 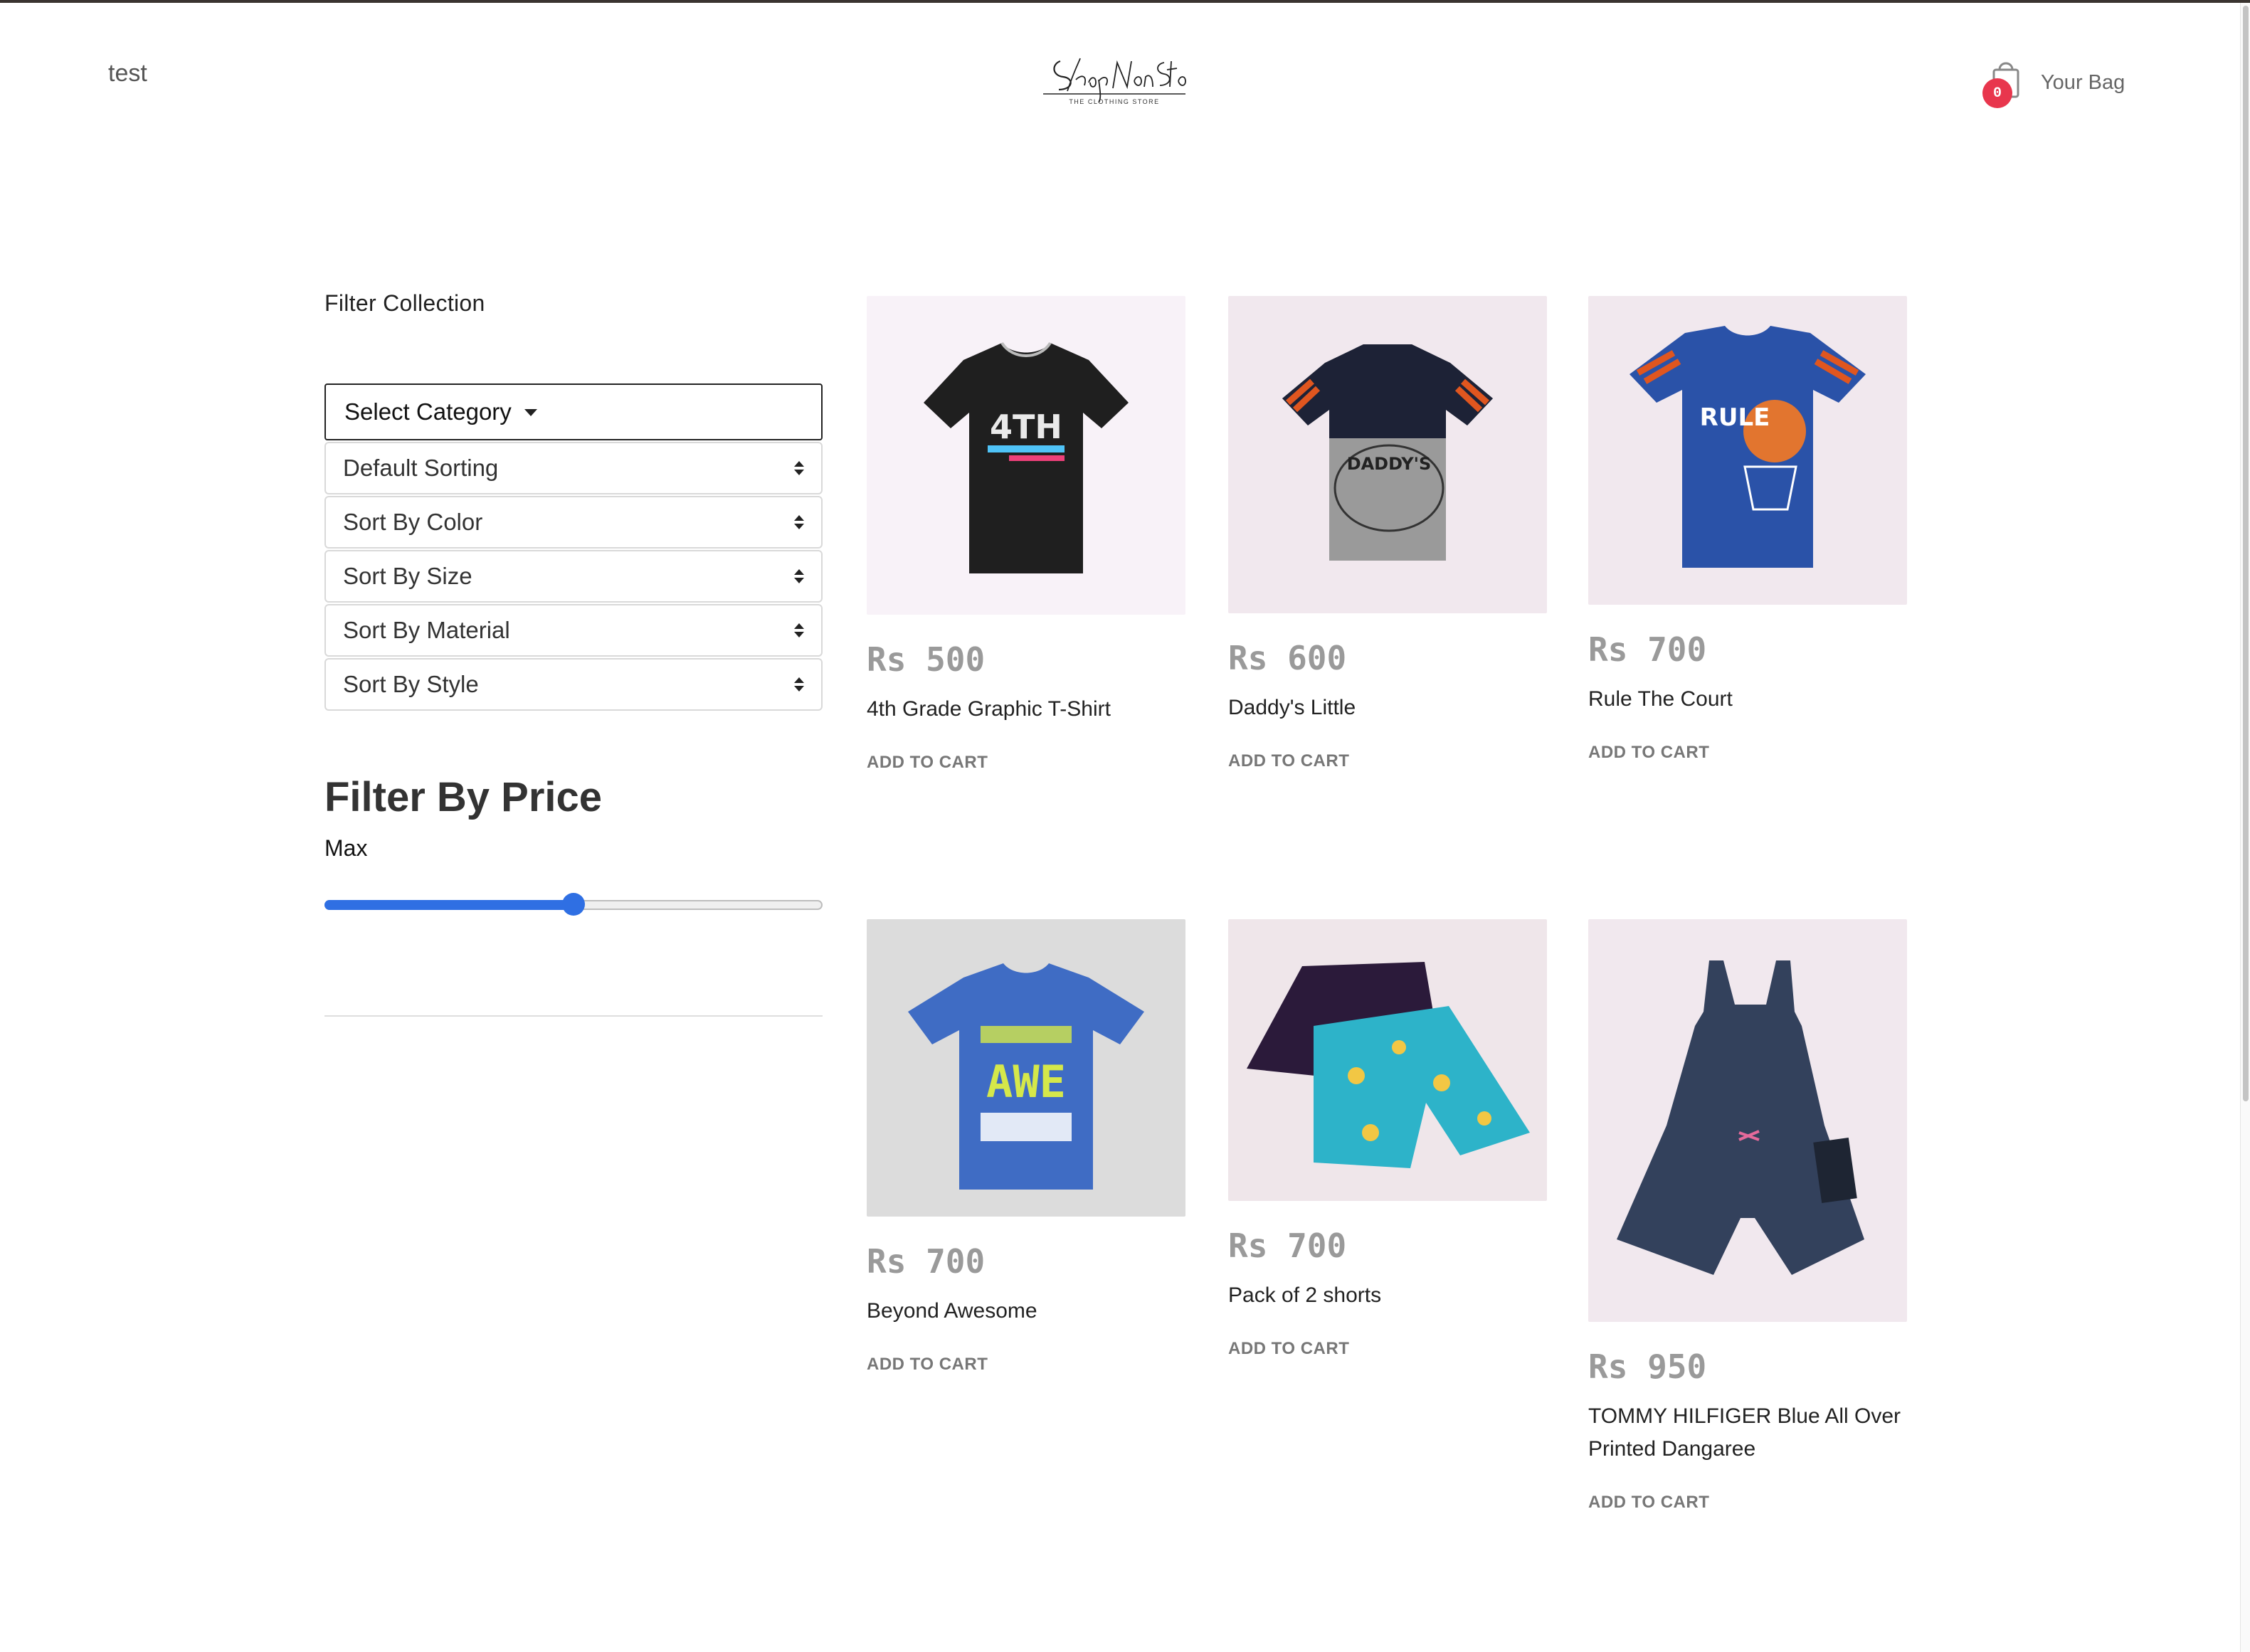 What do you see at coordinates (346, 848) in the screenshot?
I see `price-max-label: Max` at bounding box center [346, 848].